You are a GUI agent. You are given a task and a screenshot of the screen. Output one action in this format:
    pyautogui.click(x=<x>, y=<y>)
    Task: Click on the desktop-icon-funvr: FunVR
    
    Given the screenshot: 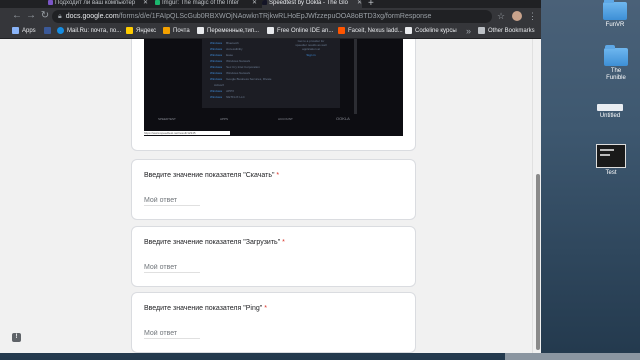 What is the action you would take?
    pyautogui.click(x=615, y=14)
    